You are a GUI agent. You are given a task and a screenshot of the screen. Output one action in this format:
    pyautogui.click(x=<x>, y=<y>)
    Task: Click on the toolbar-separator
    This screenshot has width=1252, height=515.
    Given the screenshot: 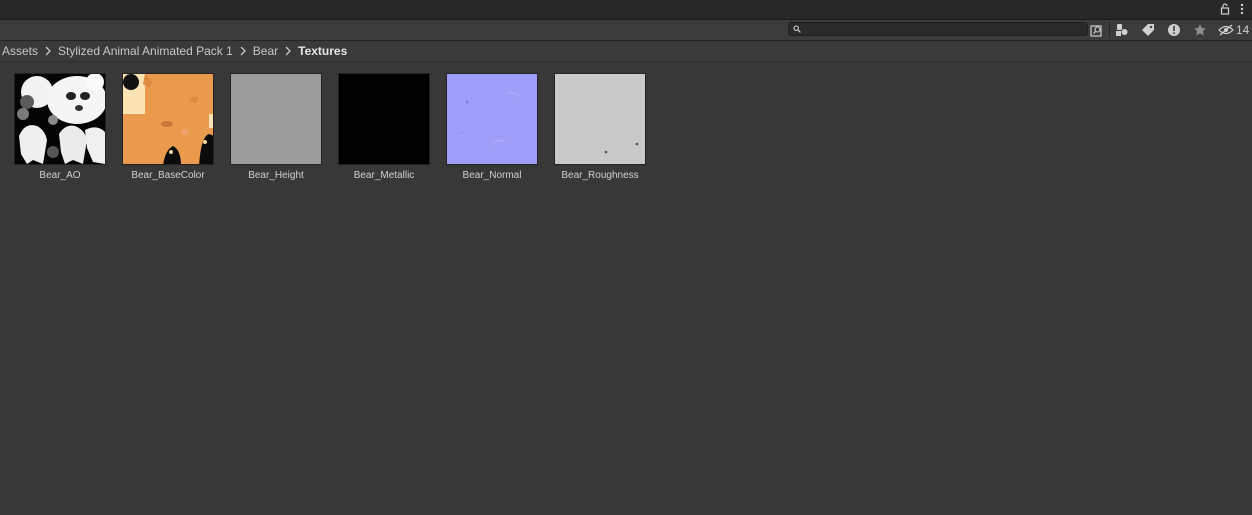 What is the action you would take?
    pyautogui.click(x=1109, y=30)
    